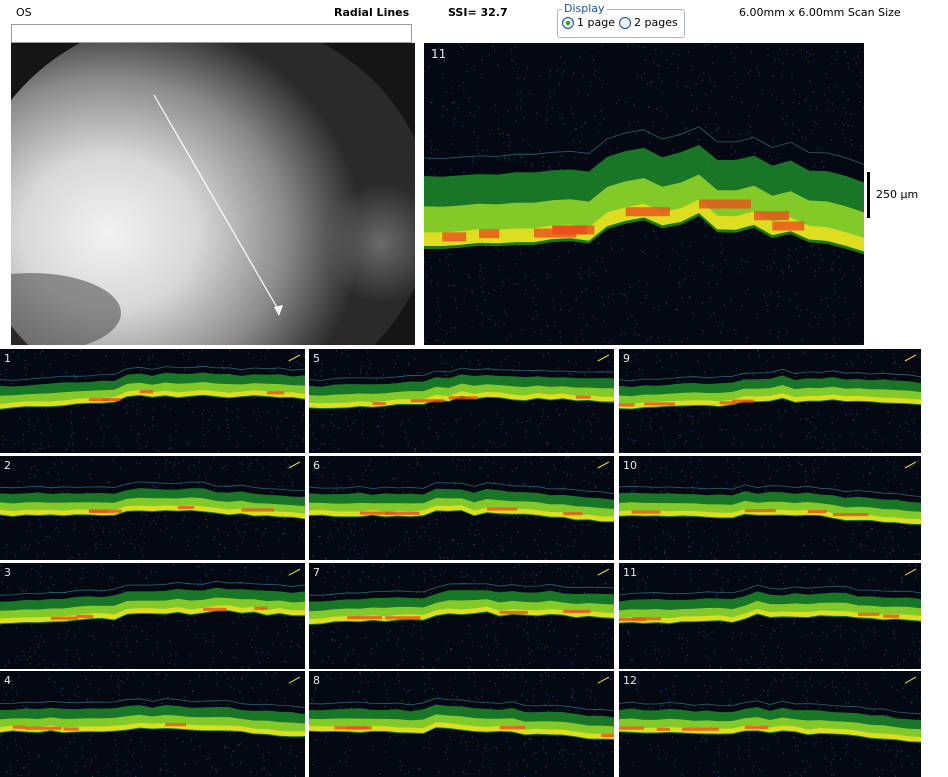 The width and height of the screenshot is (948, 777). Describe the element at coordinates (316, 358) in the screenshot. I see `thumbnail-number: 5` at that location.